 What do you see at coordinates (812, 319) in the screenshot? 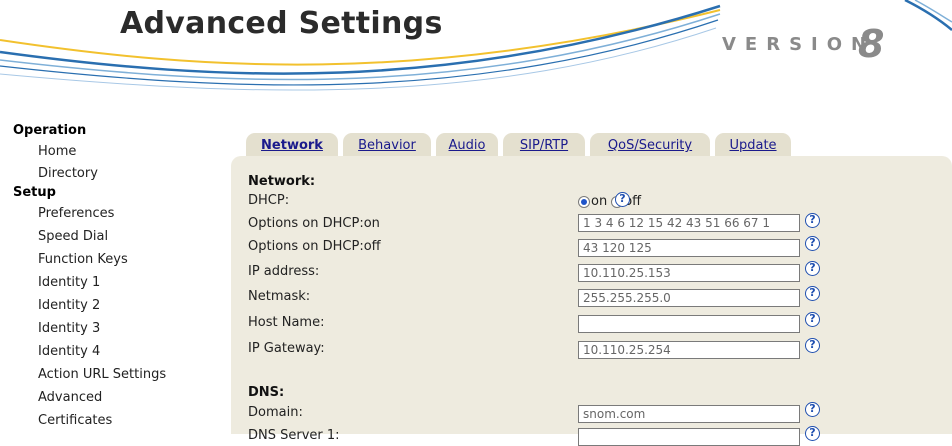
I see `host-name-help-icon: ?` at bounding box center [812, 319].